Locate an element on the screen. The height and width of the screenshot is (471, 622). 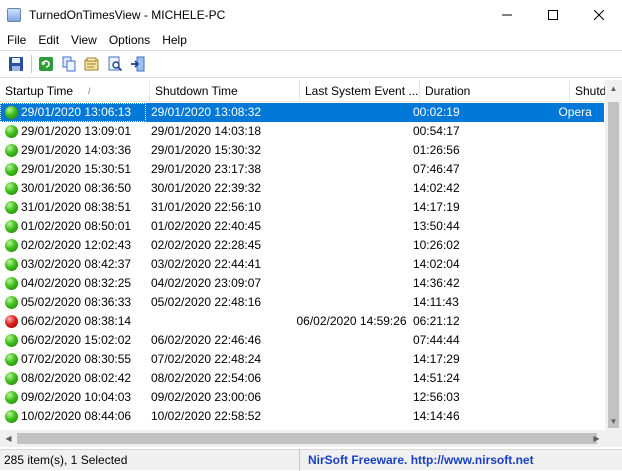
cell-duration: 14:11:43 is located at coordinates (481, 302).